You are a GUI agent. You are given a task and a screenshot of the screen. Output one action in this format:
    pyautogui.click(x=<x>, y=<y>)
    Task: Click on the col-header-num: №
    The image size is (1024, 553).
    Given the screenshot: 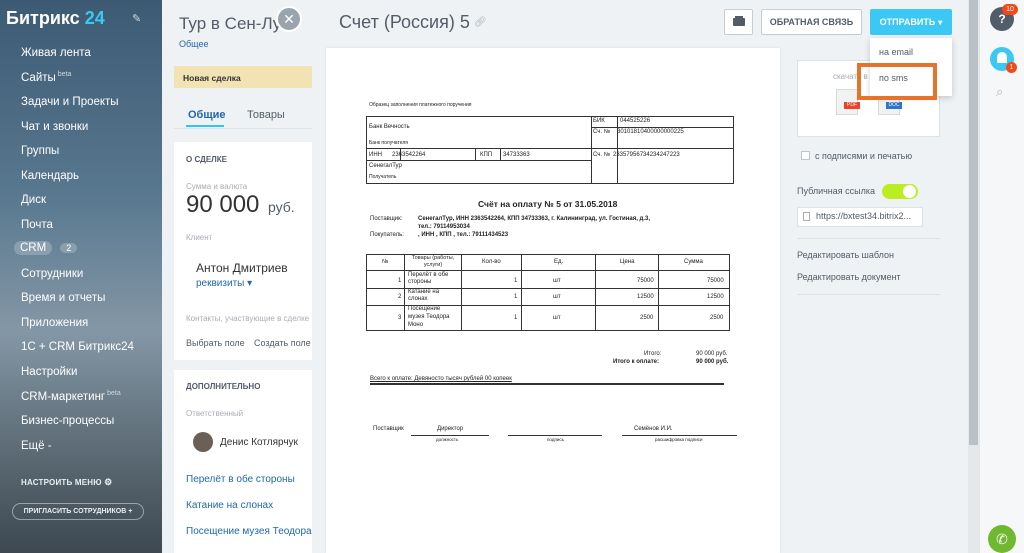 What is the action you would take?
    pyautogui.click(x=385, y=262)
    